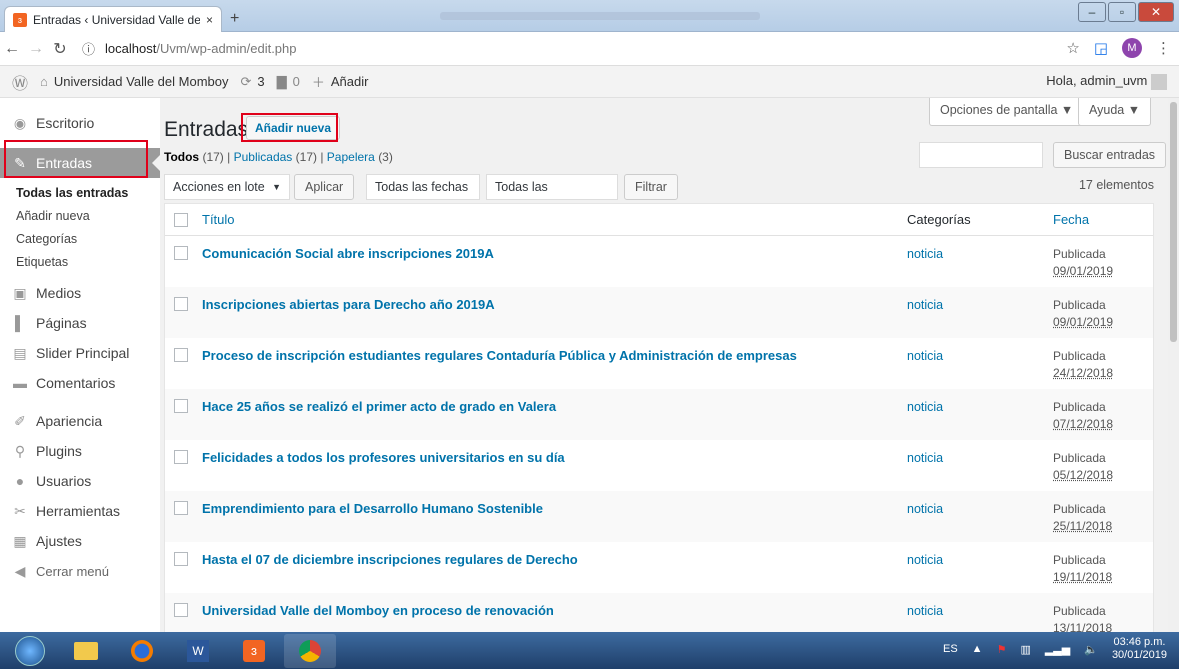 The width and height of the screenshot is (1179, 669). Describe the element at coordinates (1072, 48) in the screenshot. I see `bookmark-star-icon: ☆` at that location.